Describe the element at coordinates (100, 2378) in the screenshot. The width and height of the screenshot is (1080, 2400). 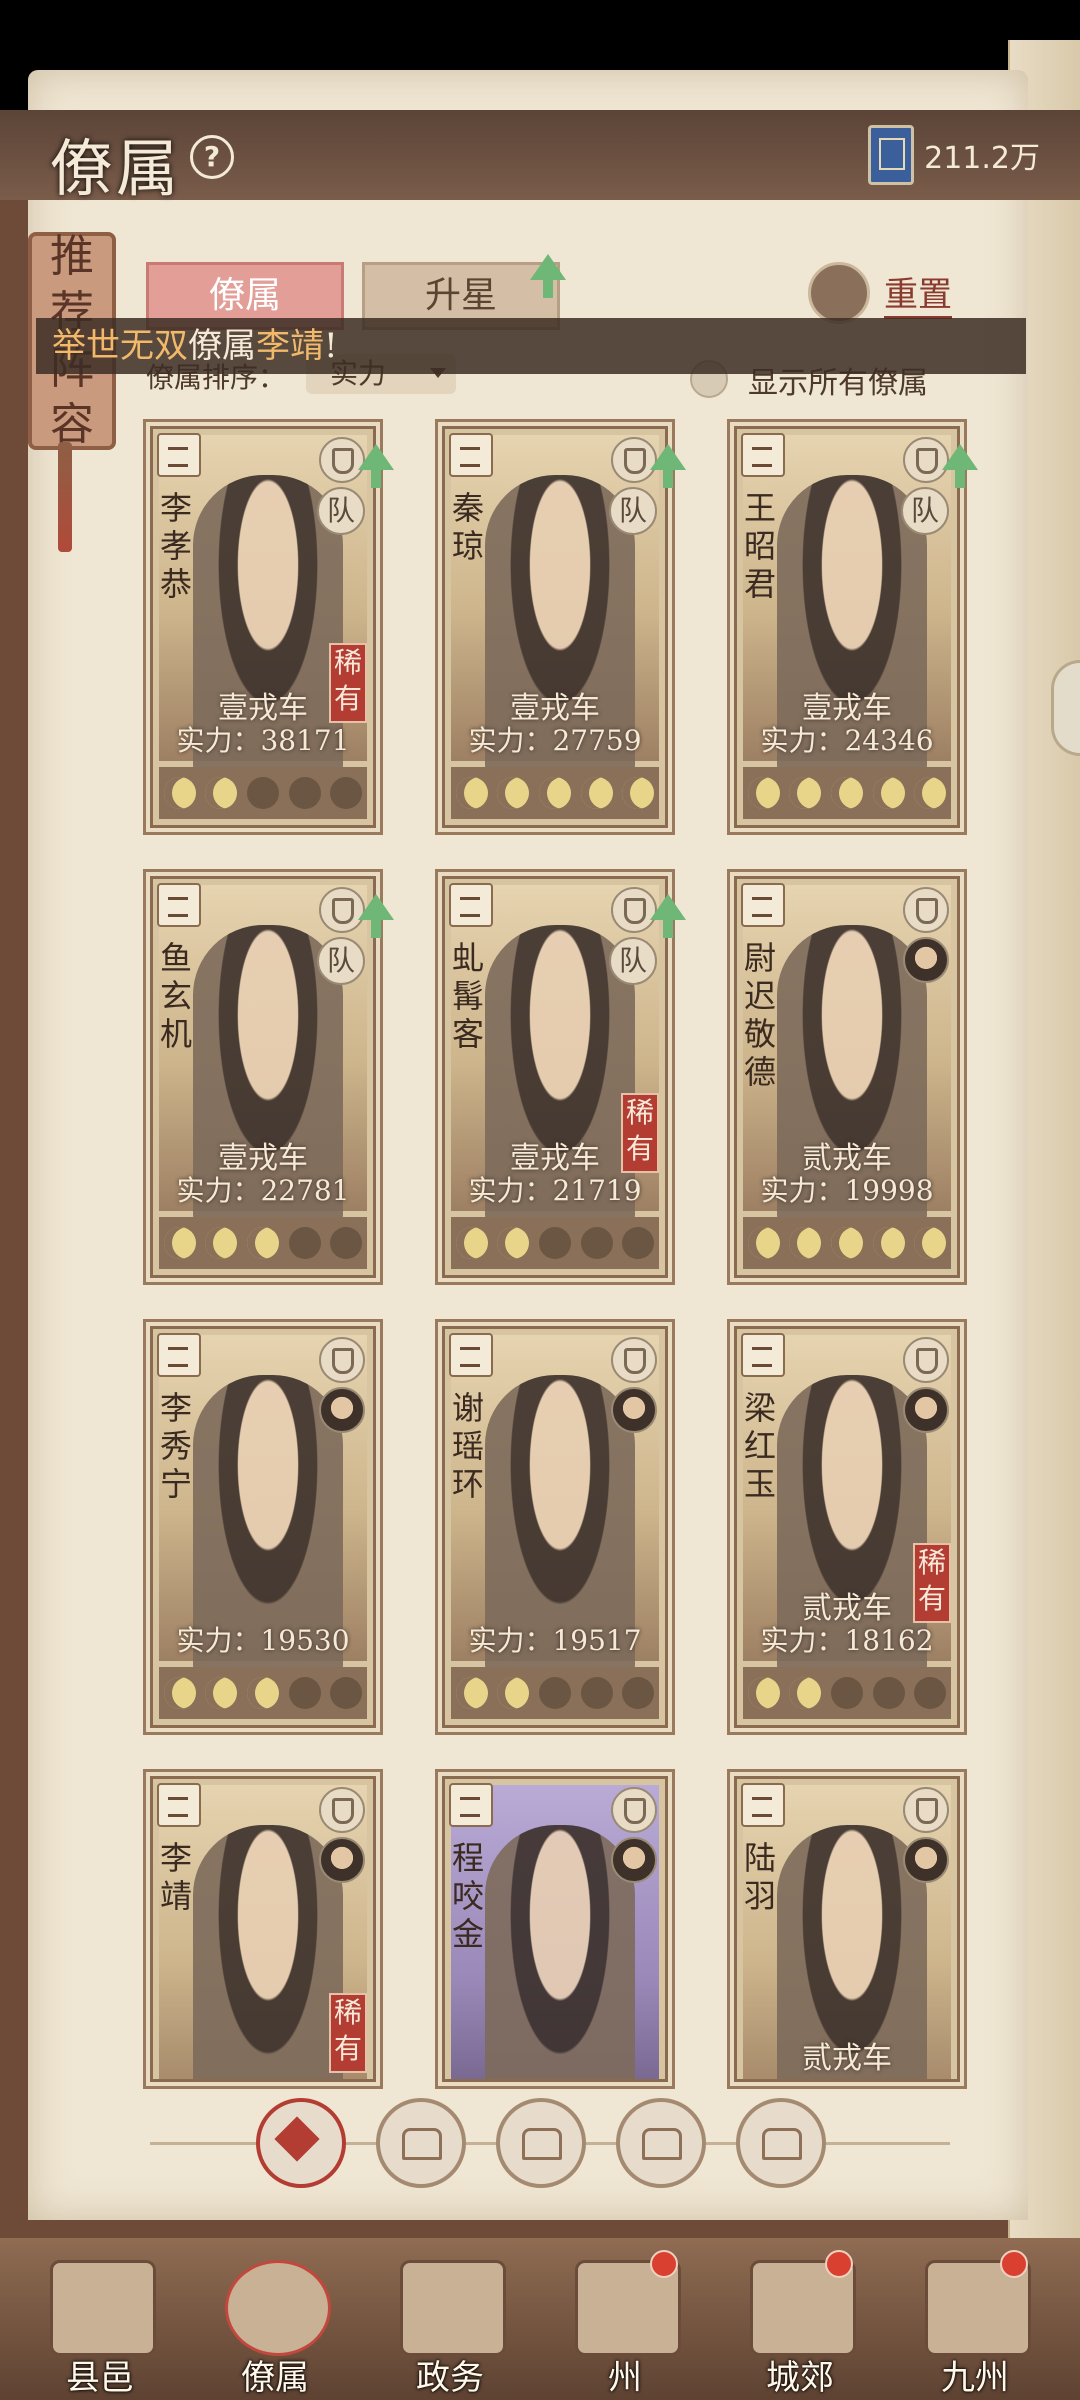
I see `nav-label: 县邑` at that location.